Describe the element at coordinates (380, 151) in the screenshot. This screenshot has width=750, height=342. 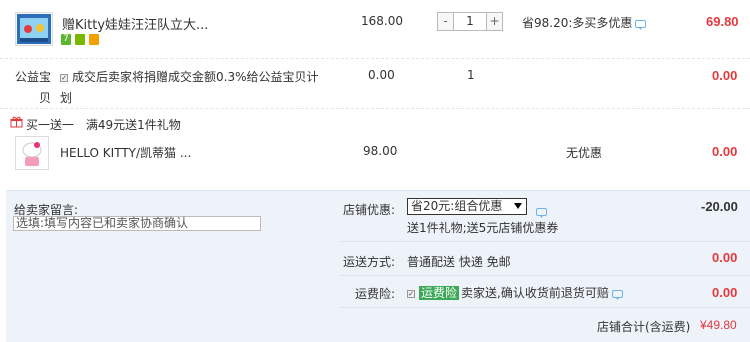
I see `gift-price: 98.00` at that location.